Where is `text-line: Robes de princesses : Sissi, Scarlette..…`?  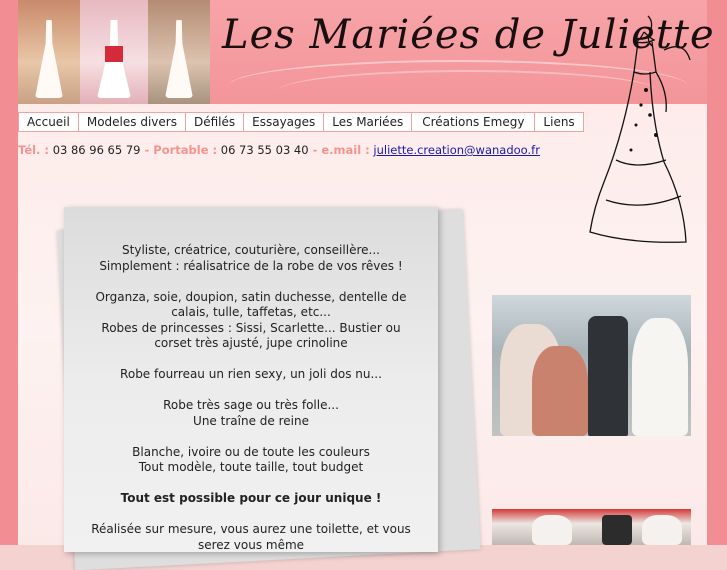 text-line: Robes de princesses : Sissi, Scarlette..… is located at coordinates (251, 327).